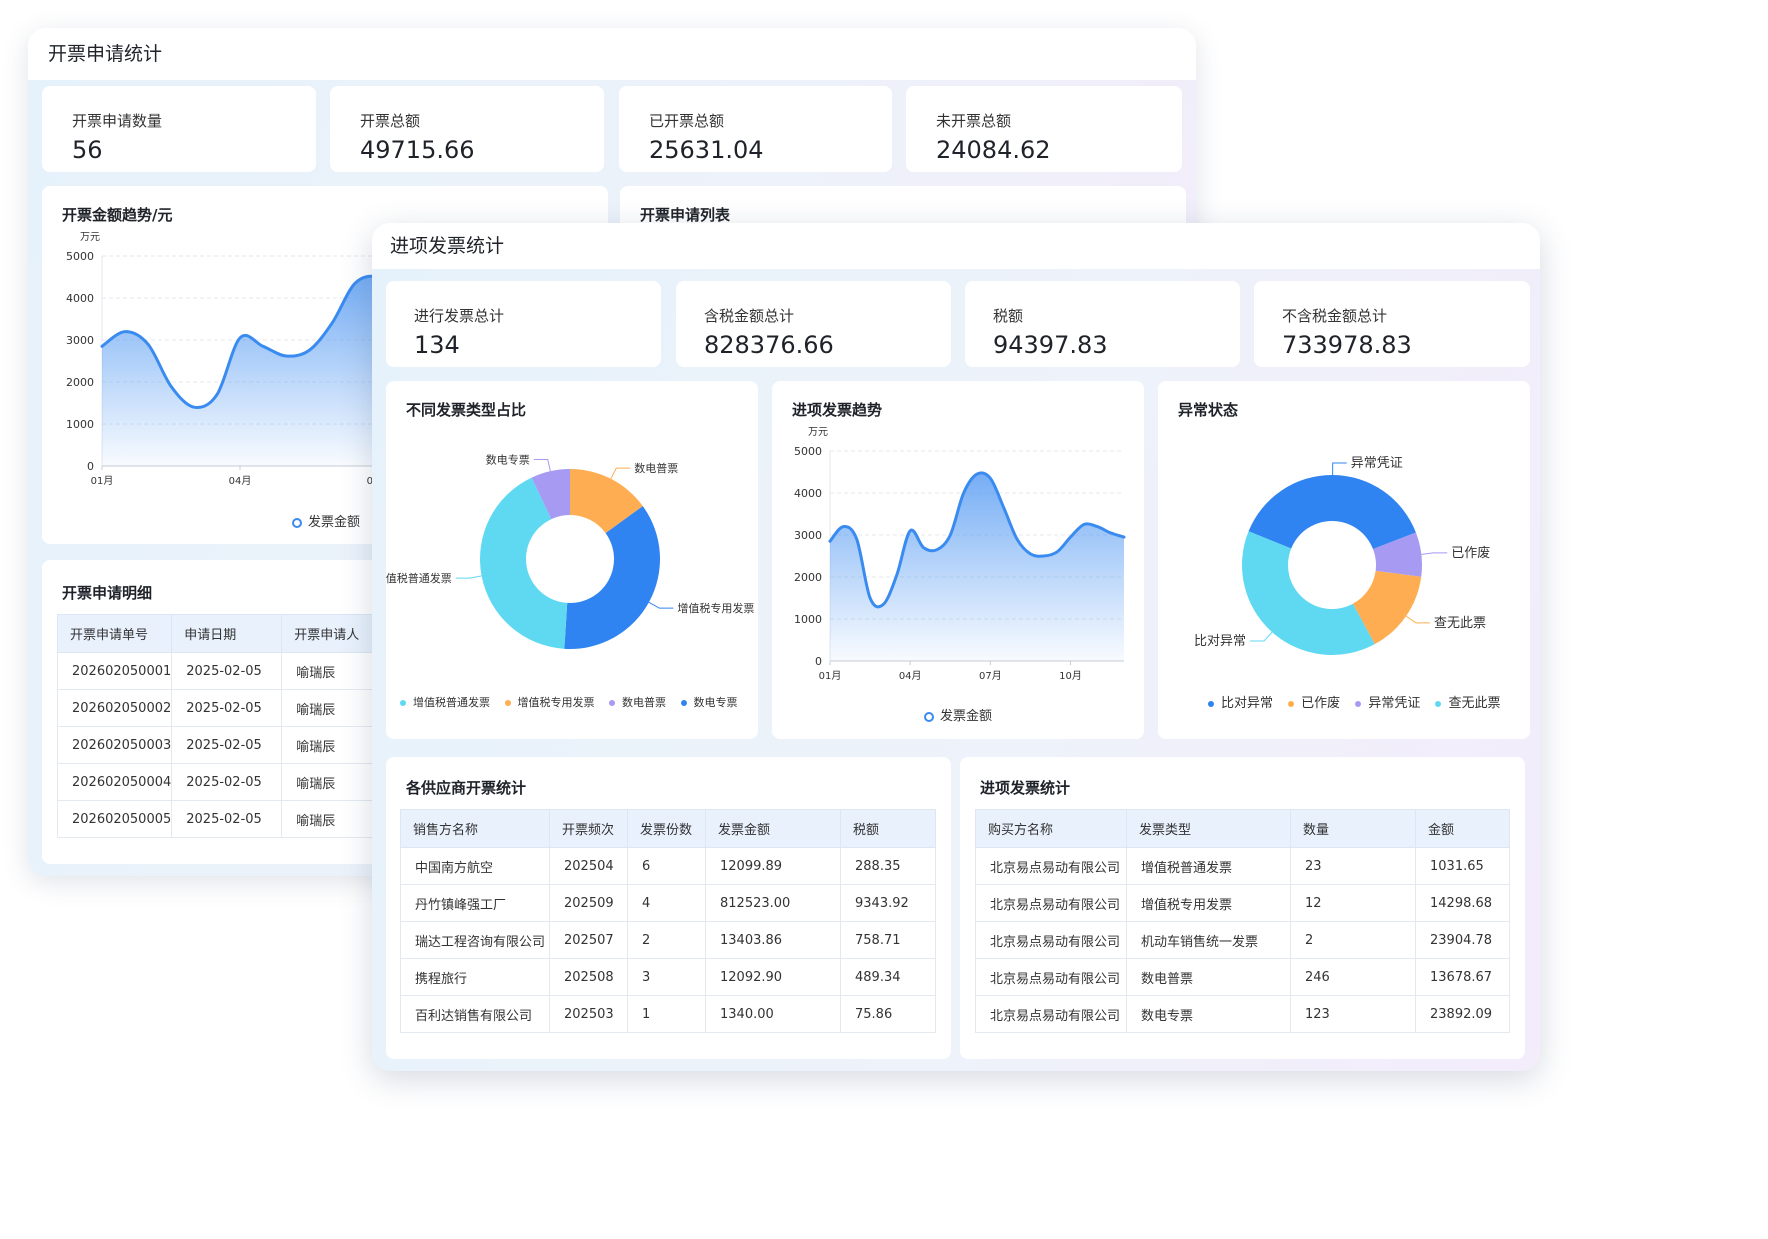 The width and height of the screenshot is (1768, 1239). What do you see at coordinates (769, 345) in the screenshot?
I see `stat-value: 828376.66` at bounding box center [769, 345].